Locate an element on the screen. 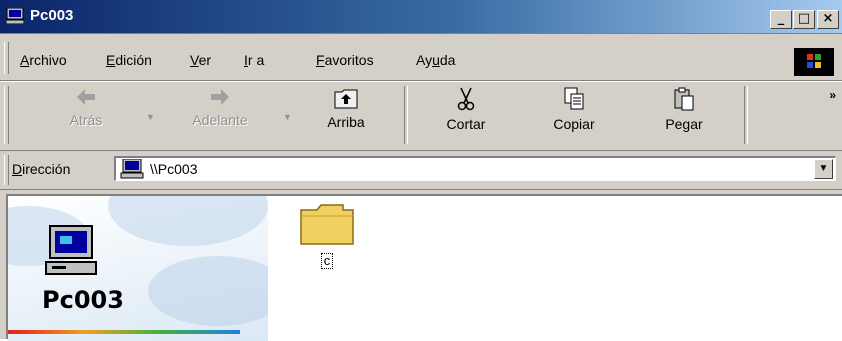 This screenshot has width=842, height=341. menu-accel: E is located at coordinates (111, 60).